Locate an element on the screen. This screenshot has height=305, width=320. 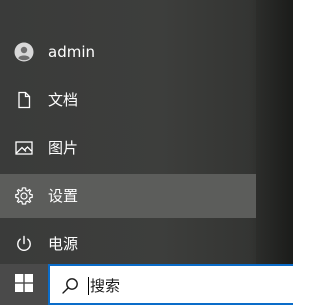
search-box: 搜索 is located at coordinates (170, 284).